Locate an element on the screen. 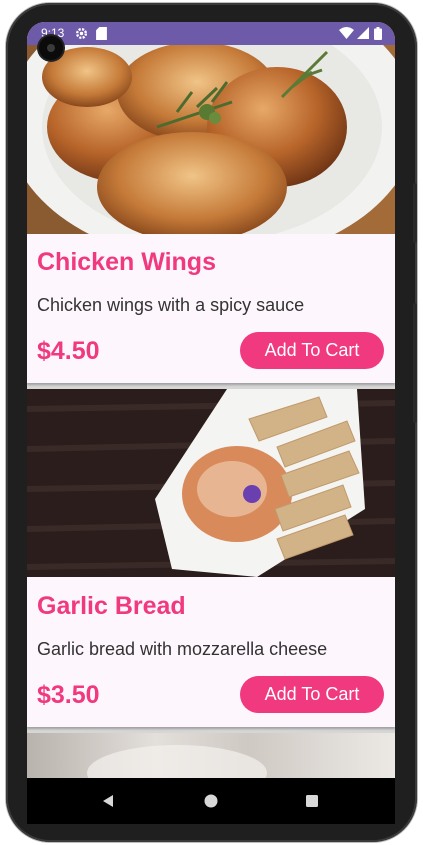  navigation-bar is located at coordinates (211, 801).